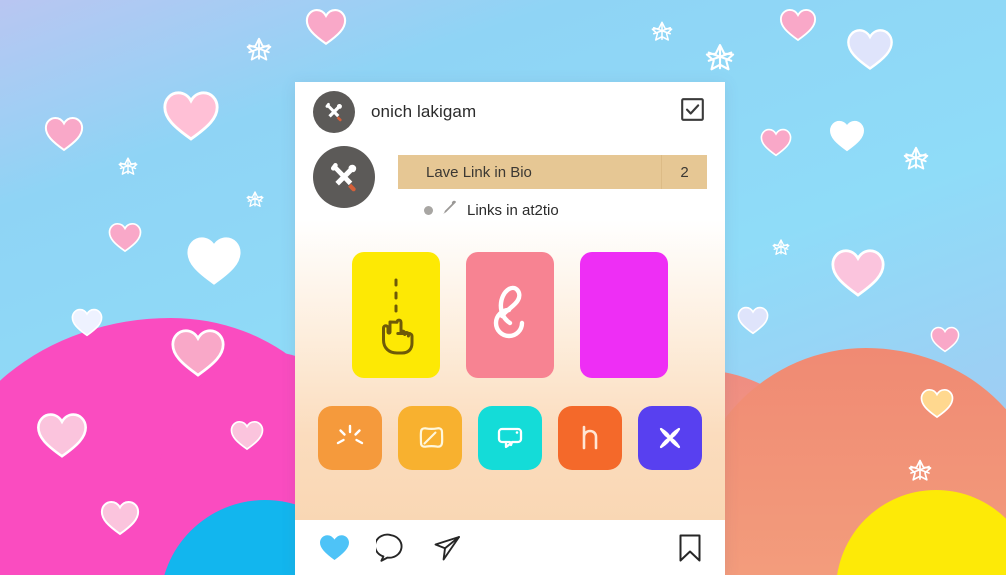 This screenshot has height=575, width=1006. I want to click on link-in-bio-label: Lave Link in Bio, so click(479, 172).